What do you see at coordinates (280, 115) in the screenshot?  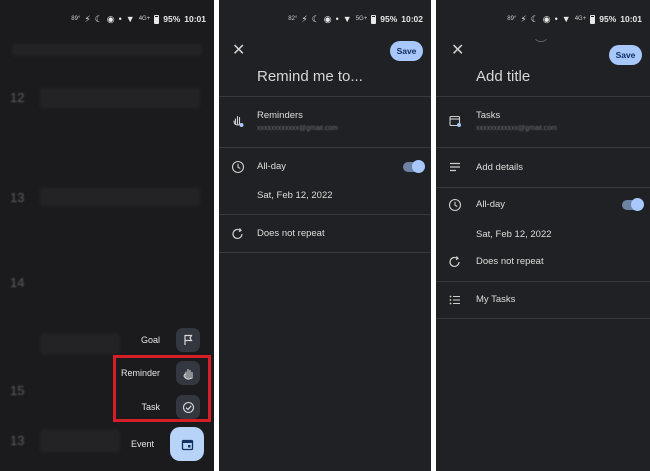 I see `account-type-label: Reminders` at bounding box center [280, 115].